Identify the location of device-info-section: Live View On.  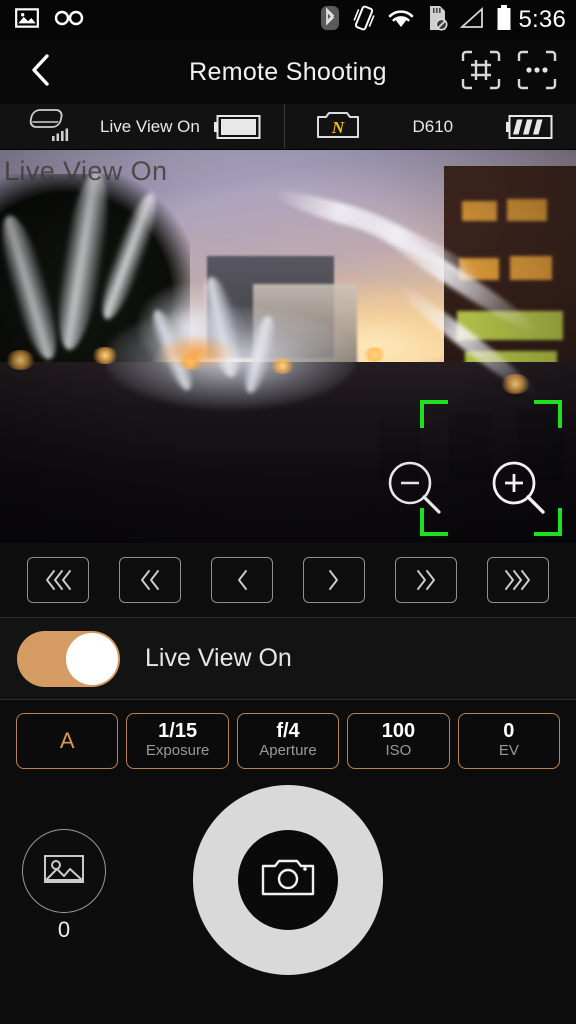
(142, 126).